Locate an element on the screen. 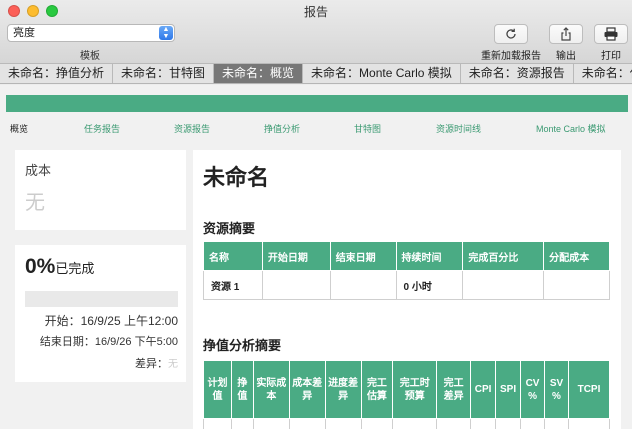  start-date: 开始：16/9/25 上午12:00 is located at coordinates (111, 321).